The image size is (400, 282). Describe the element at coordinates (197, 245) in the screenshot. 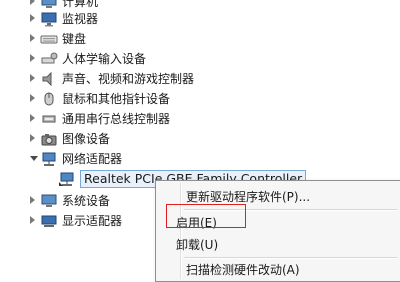

I see `menu-item-uninstall: 卸载(U)` at that location.